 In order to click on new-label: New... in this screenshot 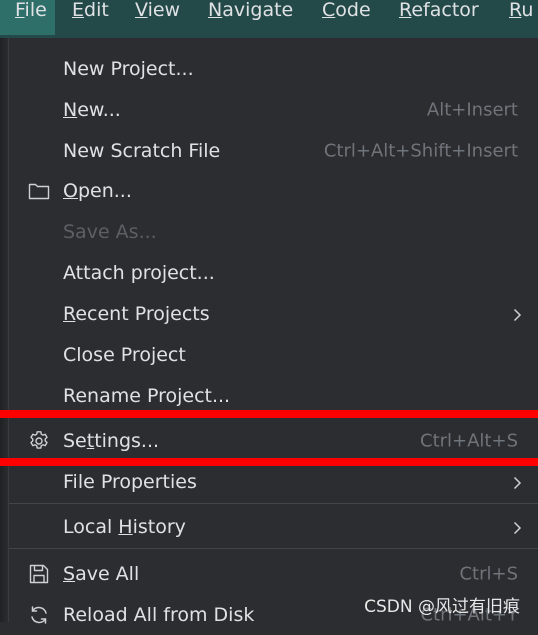, I will do `click(92, 110)`.